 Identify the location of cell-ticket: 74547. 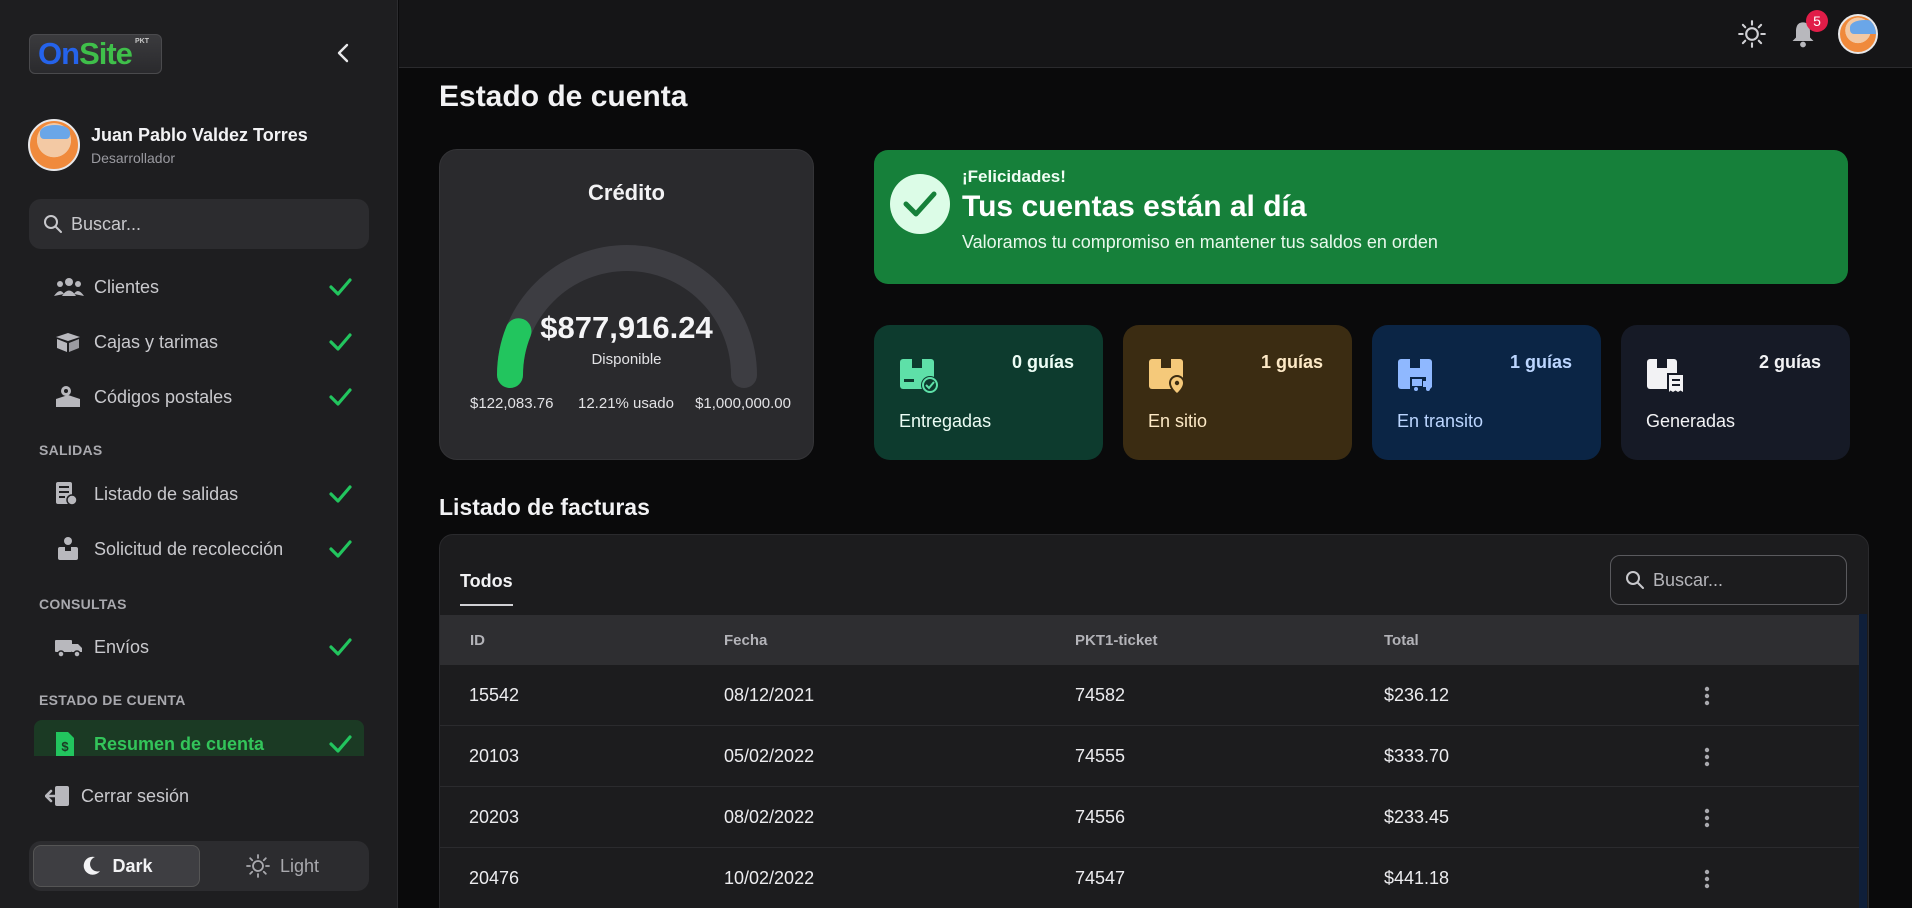
(1100, 878).